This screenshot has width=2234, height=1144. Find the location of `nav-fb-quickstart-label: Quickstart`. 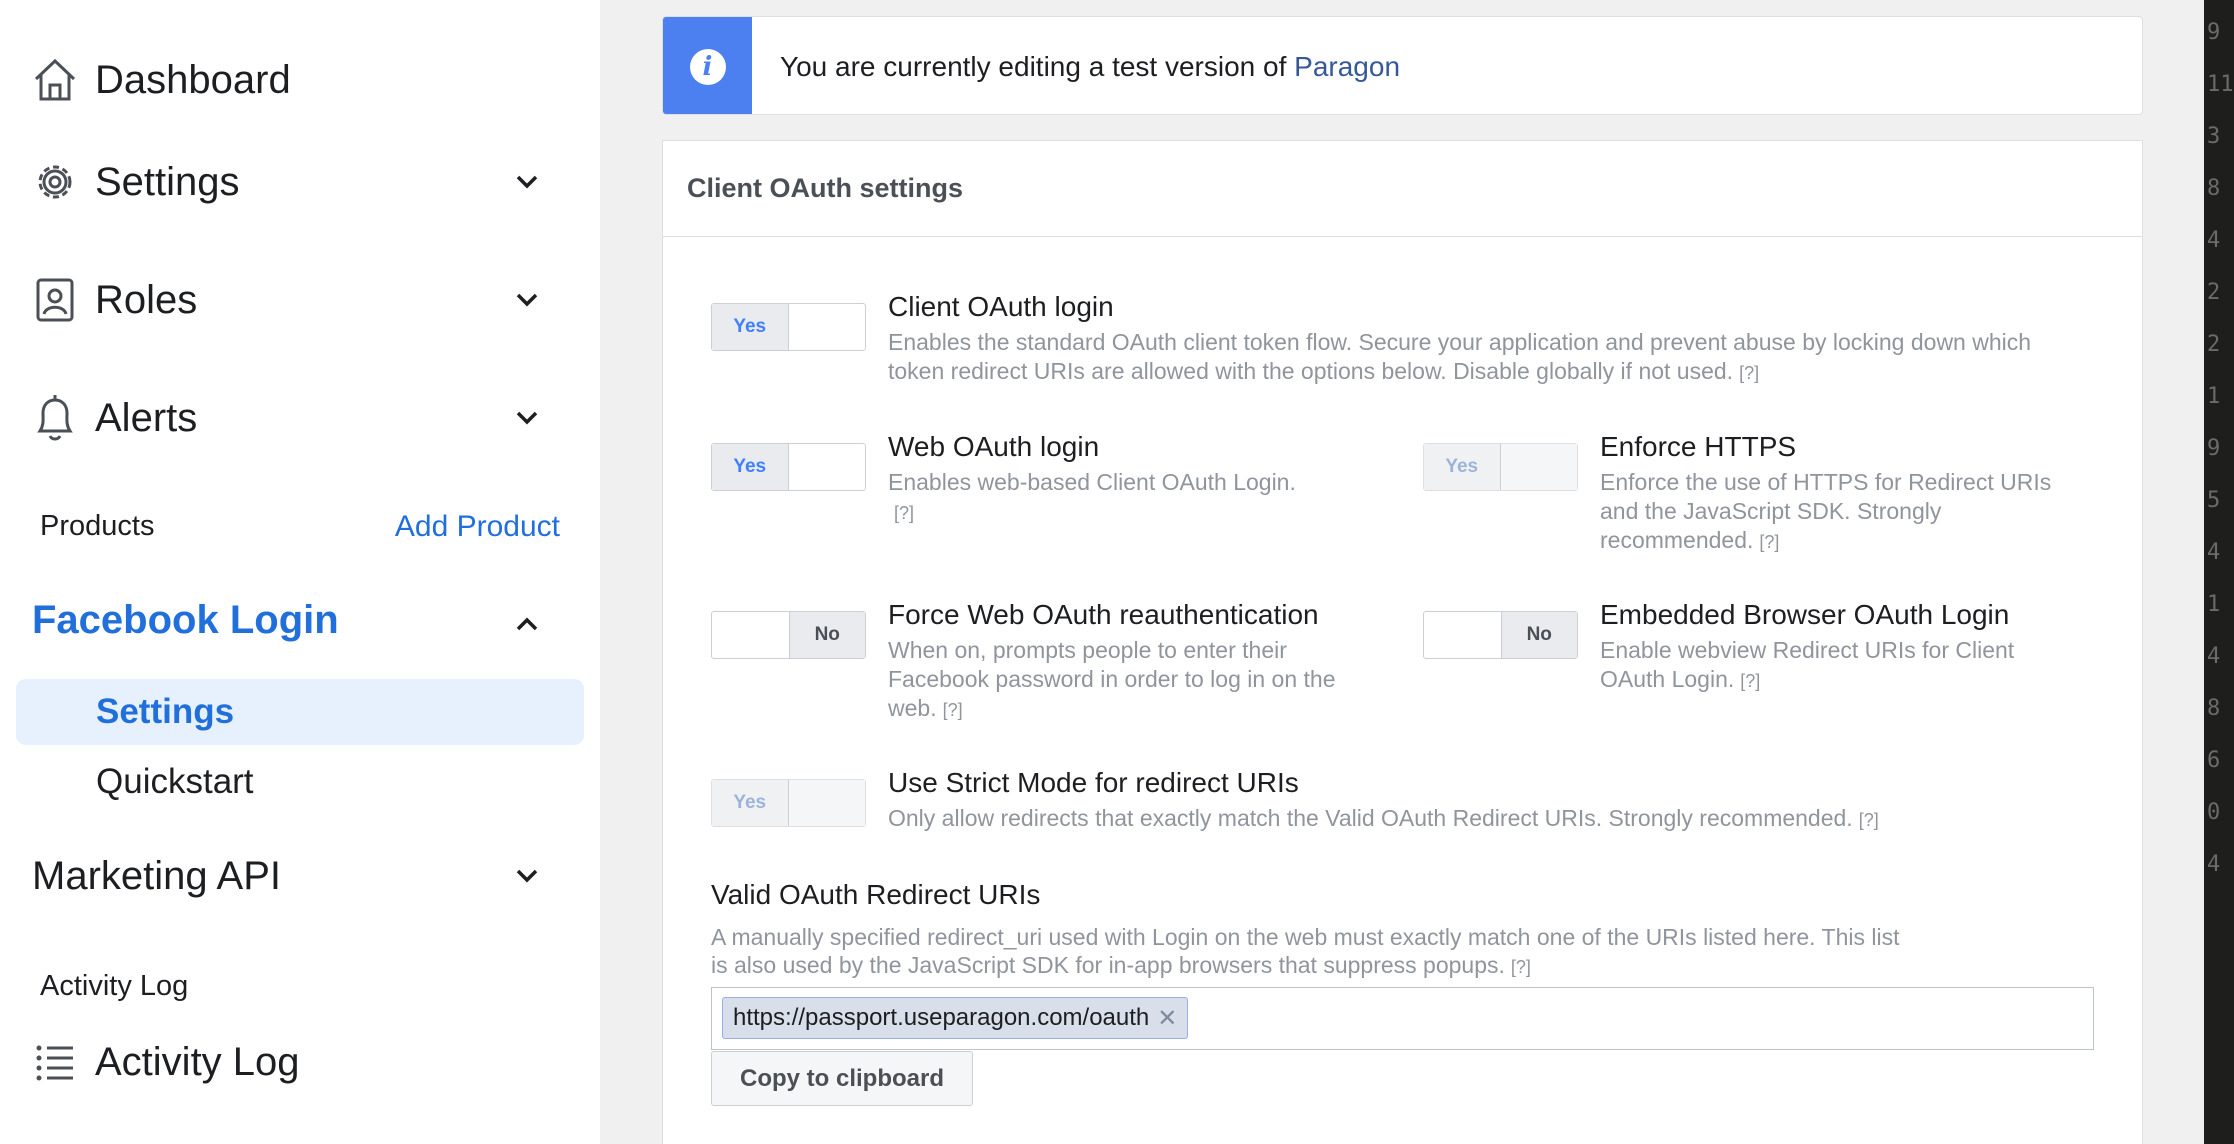

nav-fb-quickstart-label: Quickstart is located at coordinates (175, 781).